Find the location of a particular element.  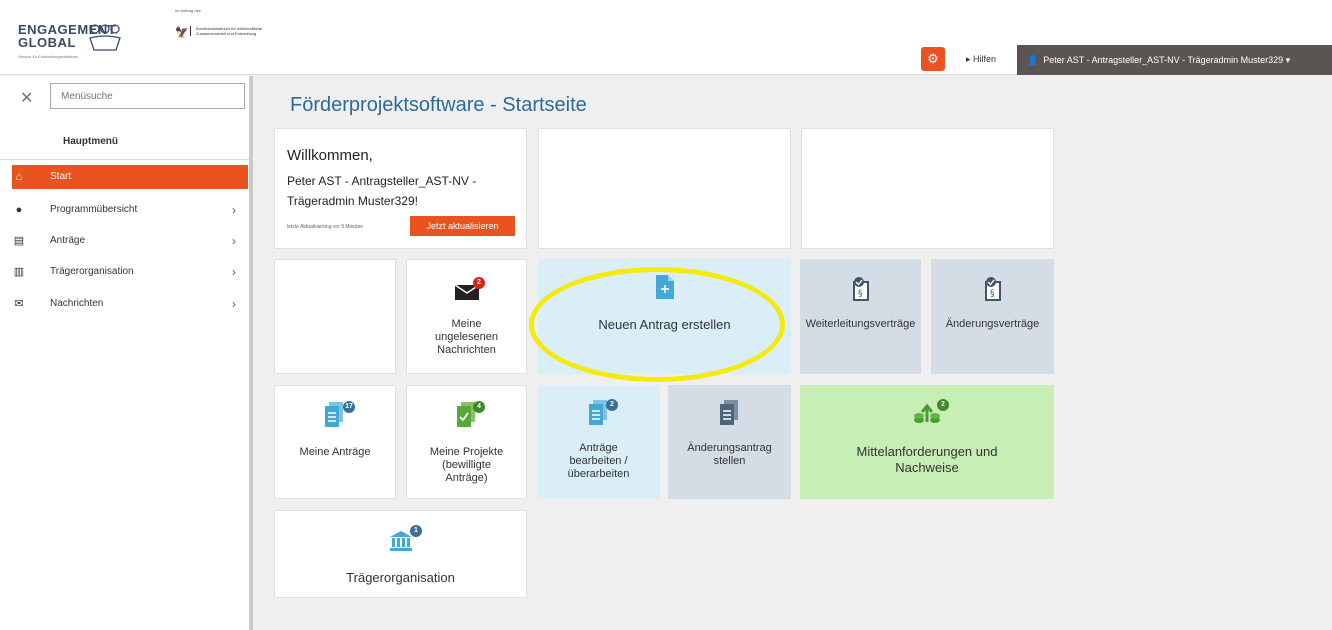

tile-forwarding-contracts: § Weiterleitungsverträge is located at coordinates (860, 316).